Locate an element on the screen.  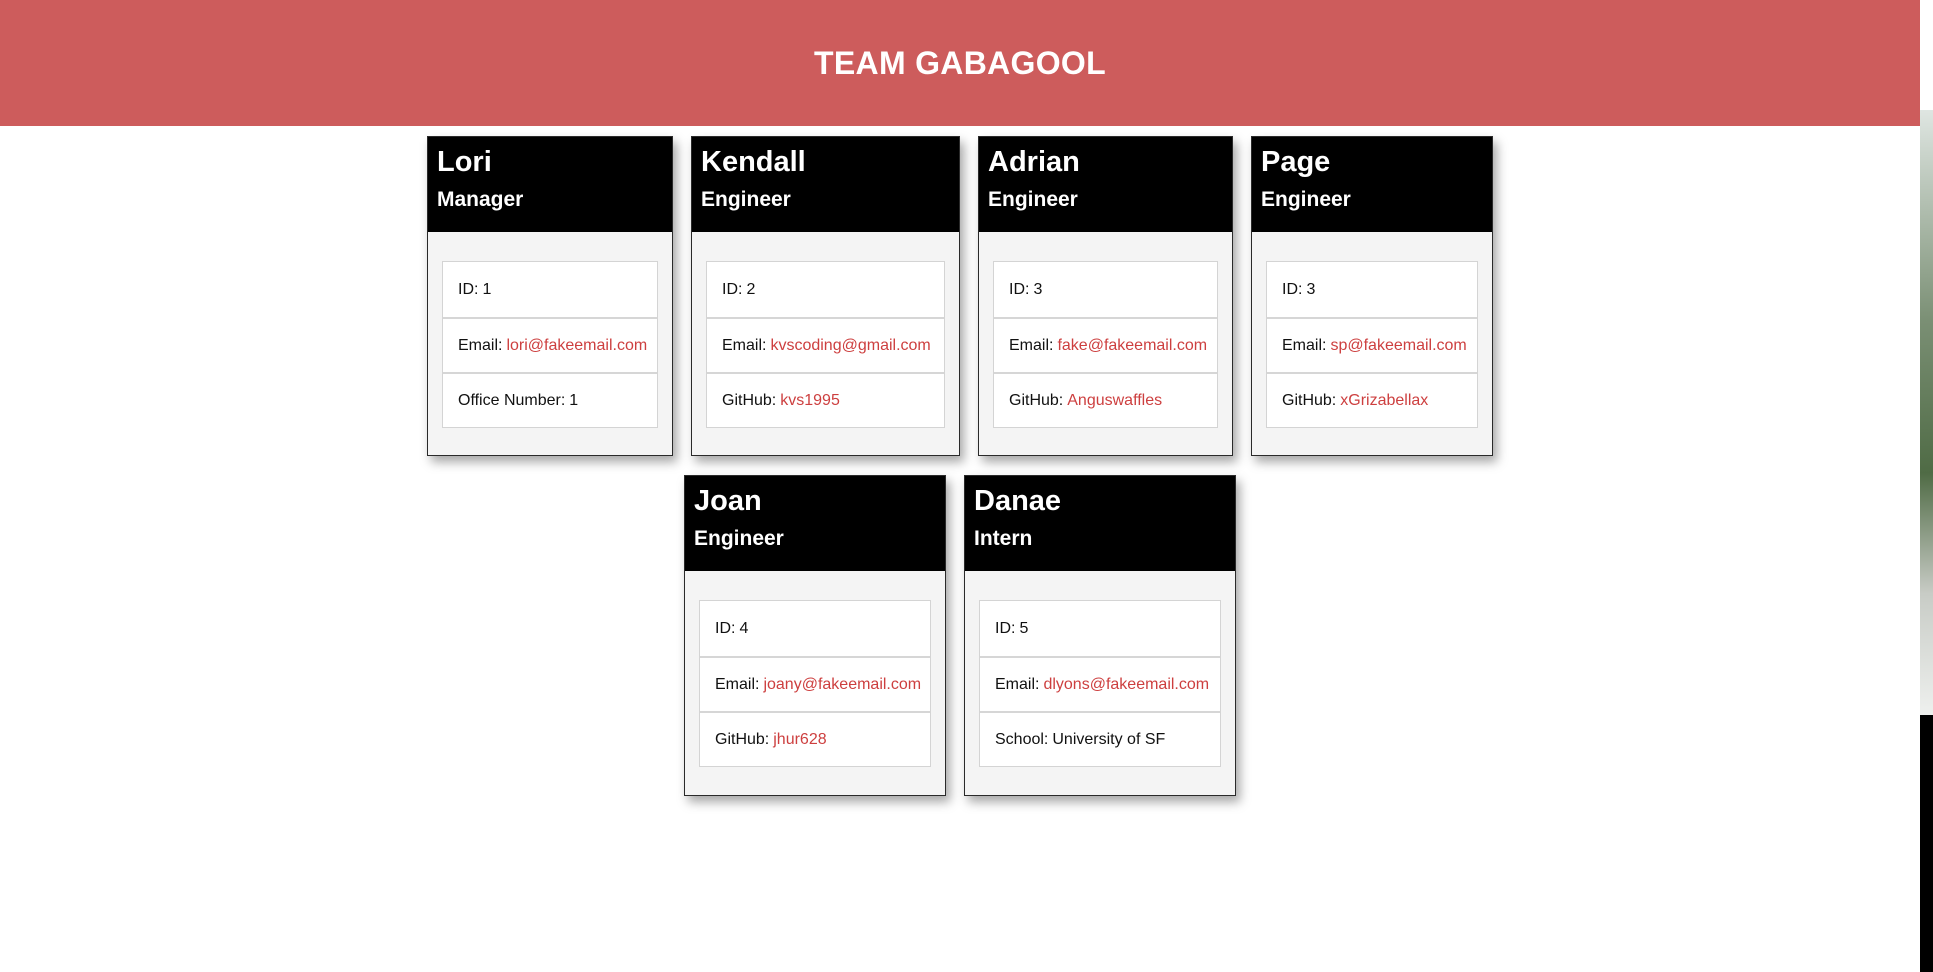
github-link: kvs1995 is located at coordinates (810, 401).